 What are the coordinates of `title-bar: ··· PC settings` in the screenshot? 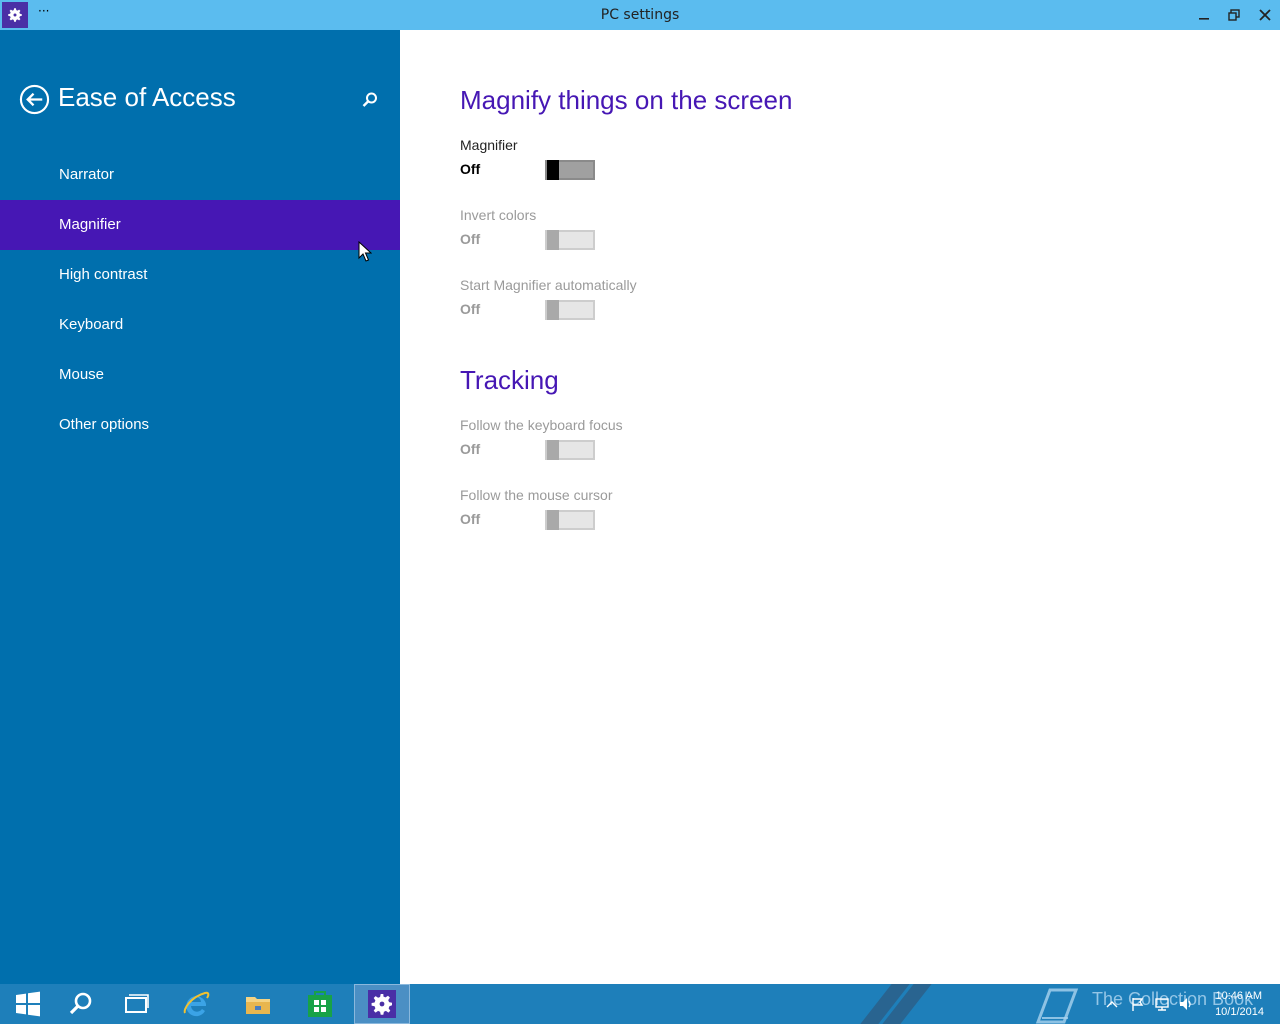 It's located at (640, 15).